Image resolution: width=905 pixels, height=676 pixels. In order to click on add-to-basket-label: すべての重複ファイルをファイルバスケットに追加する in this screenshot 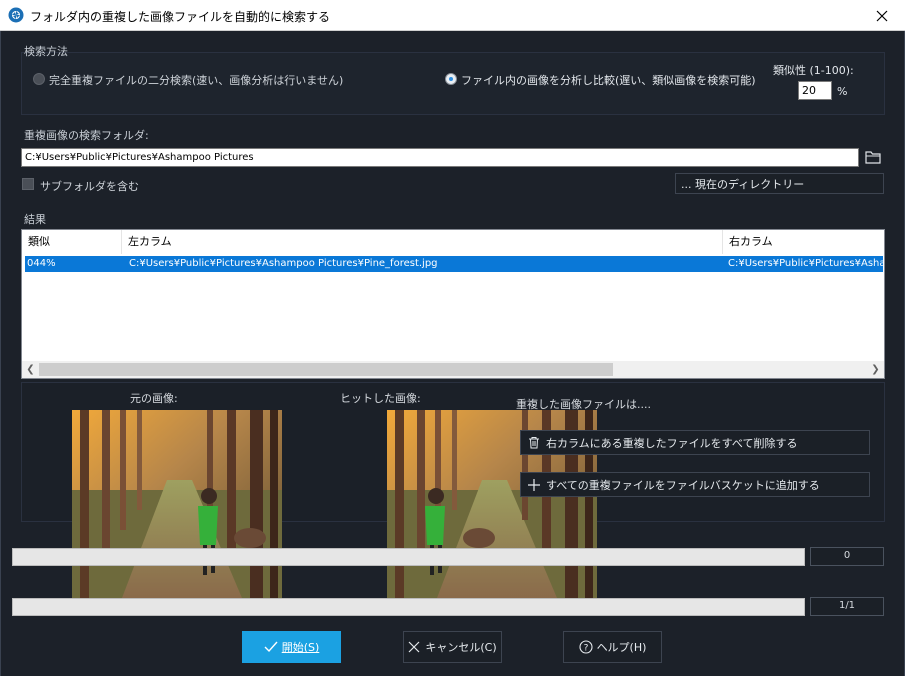, I will do `click(683, 485)`.